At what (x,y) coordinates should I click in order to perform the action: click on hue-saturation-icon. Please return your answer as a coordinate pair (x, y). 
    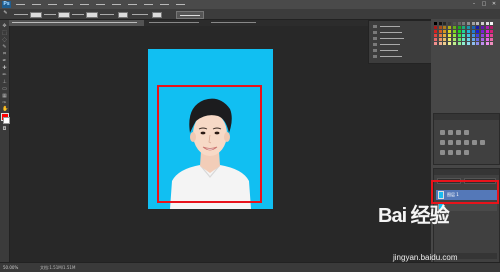
    Looking at the image, I should click on (450, 142).